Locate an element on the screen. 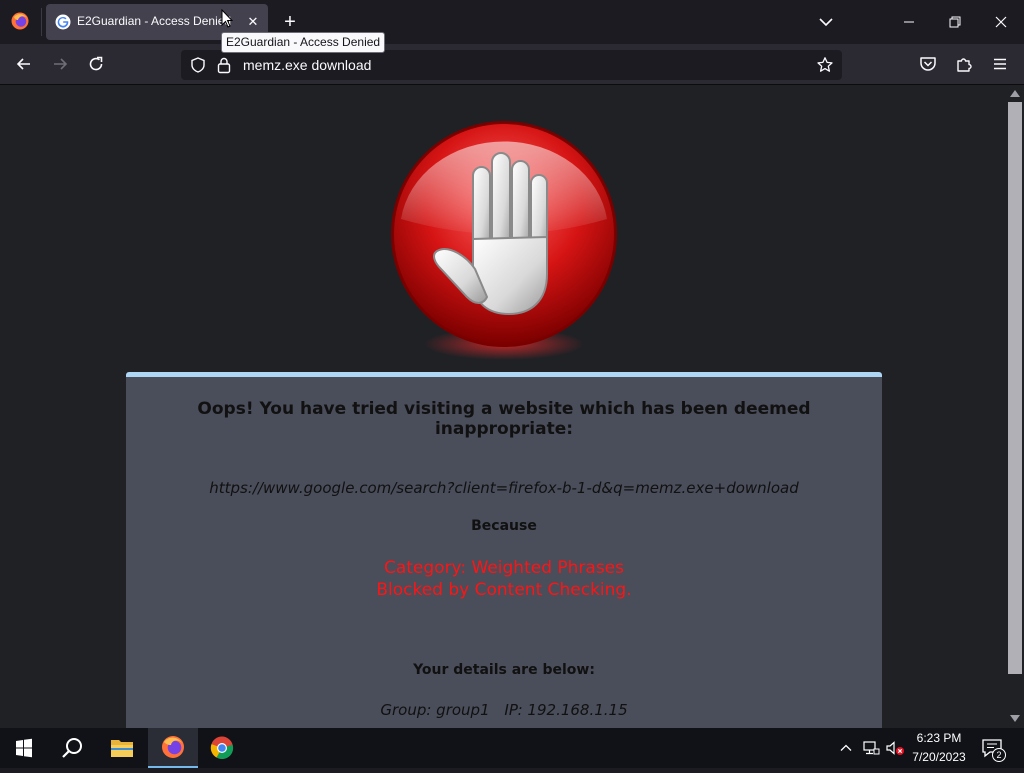 This screenshot has height=773, width=1024. back-arrow-icon is located at coordinates (24, 64).